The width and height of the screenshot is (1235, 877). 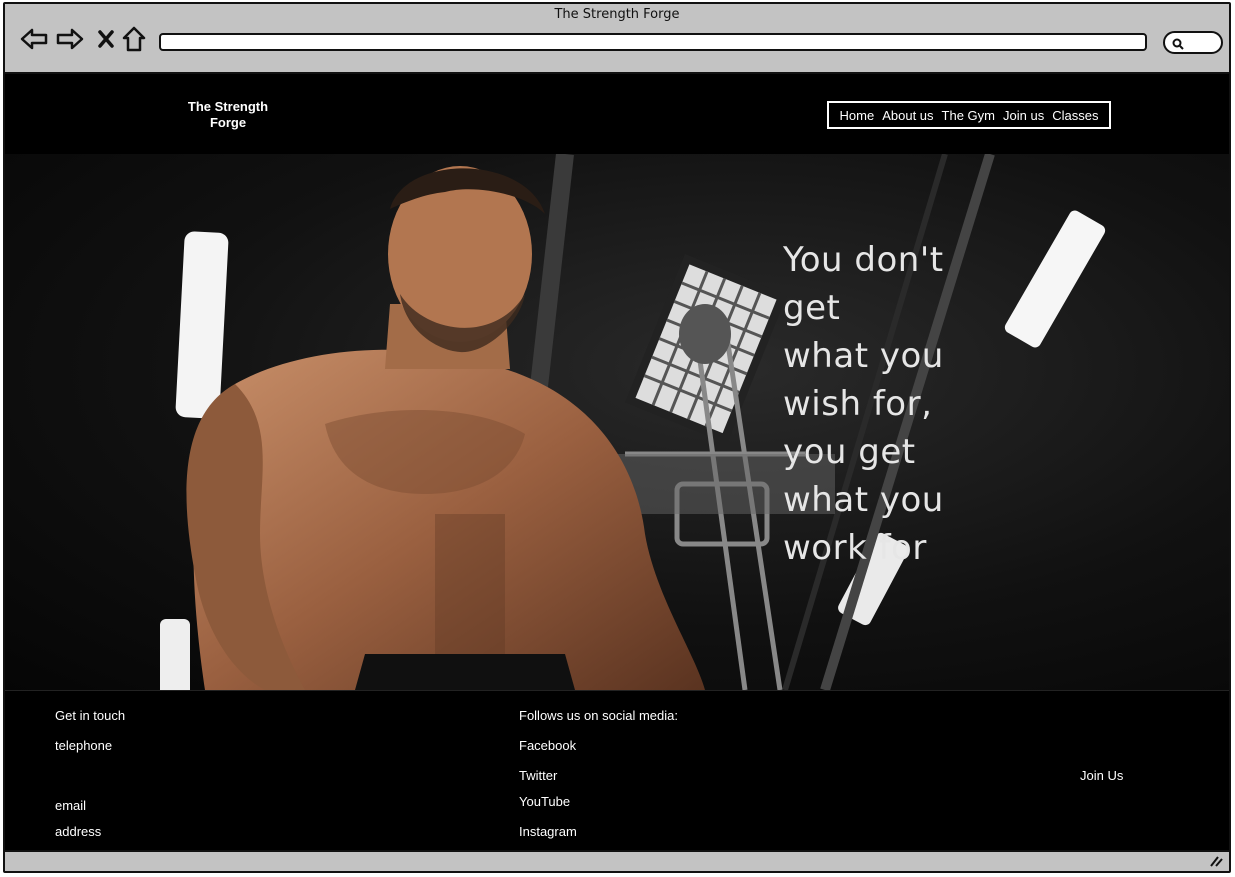 I want to click on email-link: email, so click(x=70, y=805).